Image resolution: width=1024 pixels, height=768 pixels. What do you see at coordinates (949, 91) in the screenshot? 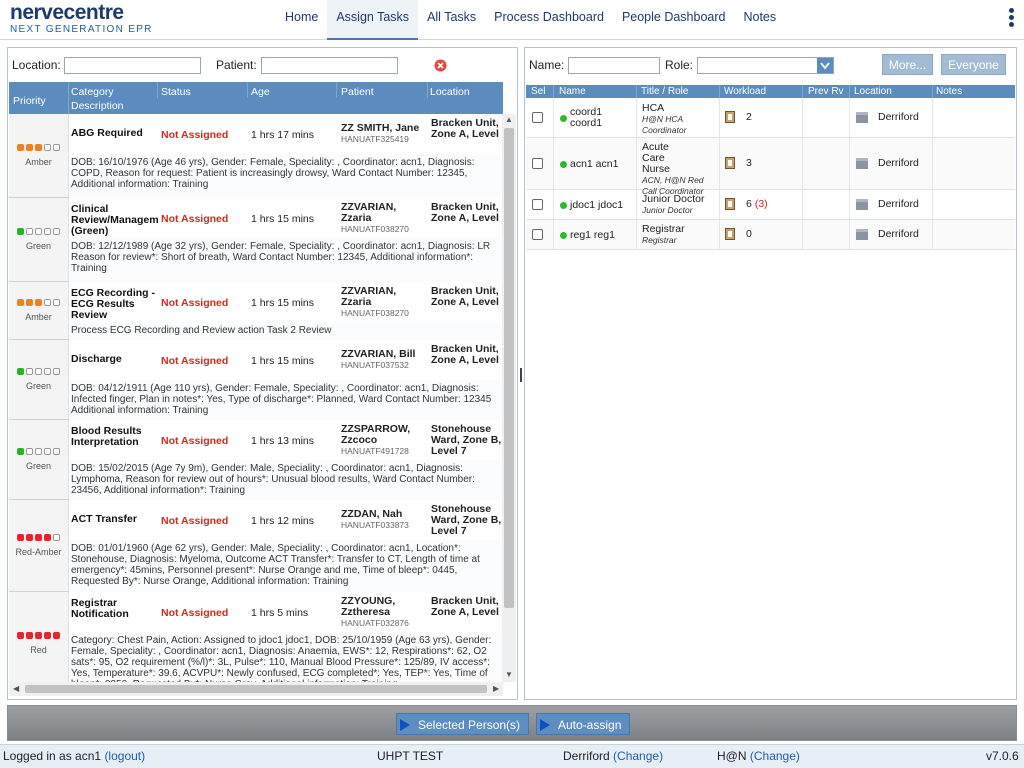
I see `col-notes: Notes` at bounding box center [949, 91].